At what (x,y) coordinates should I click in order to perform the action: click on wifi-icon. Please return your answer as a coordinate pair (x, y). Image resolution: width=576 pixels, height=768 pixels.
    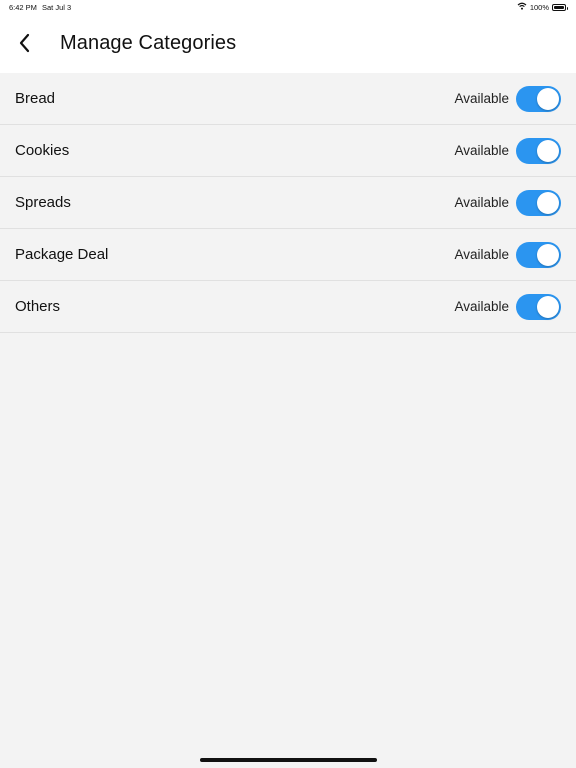
    Looking at the image, I should click on (522, 7).